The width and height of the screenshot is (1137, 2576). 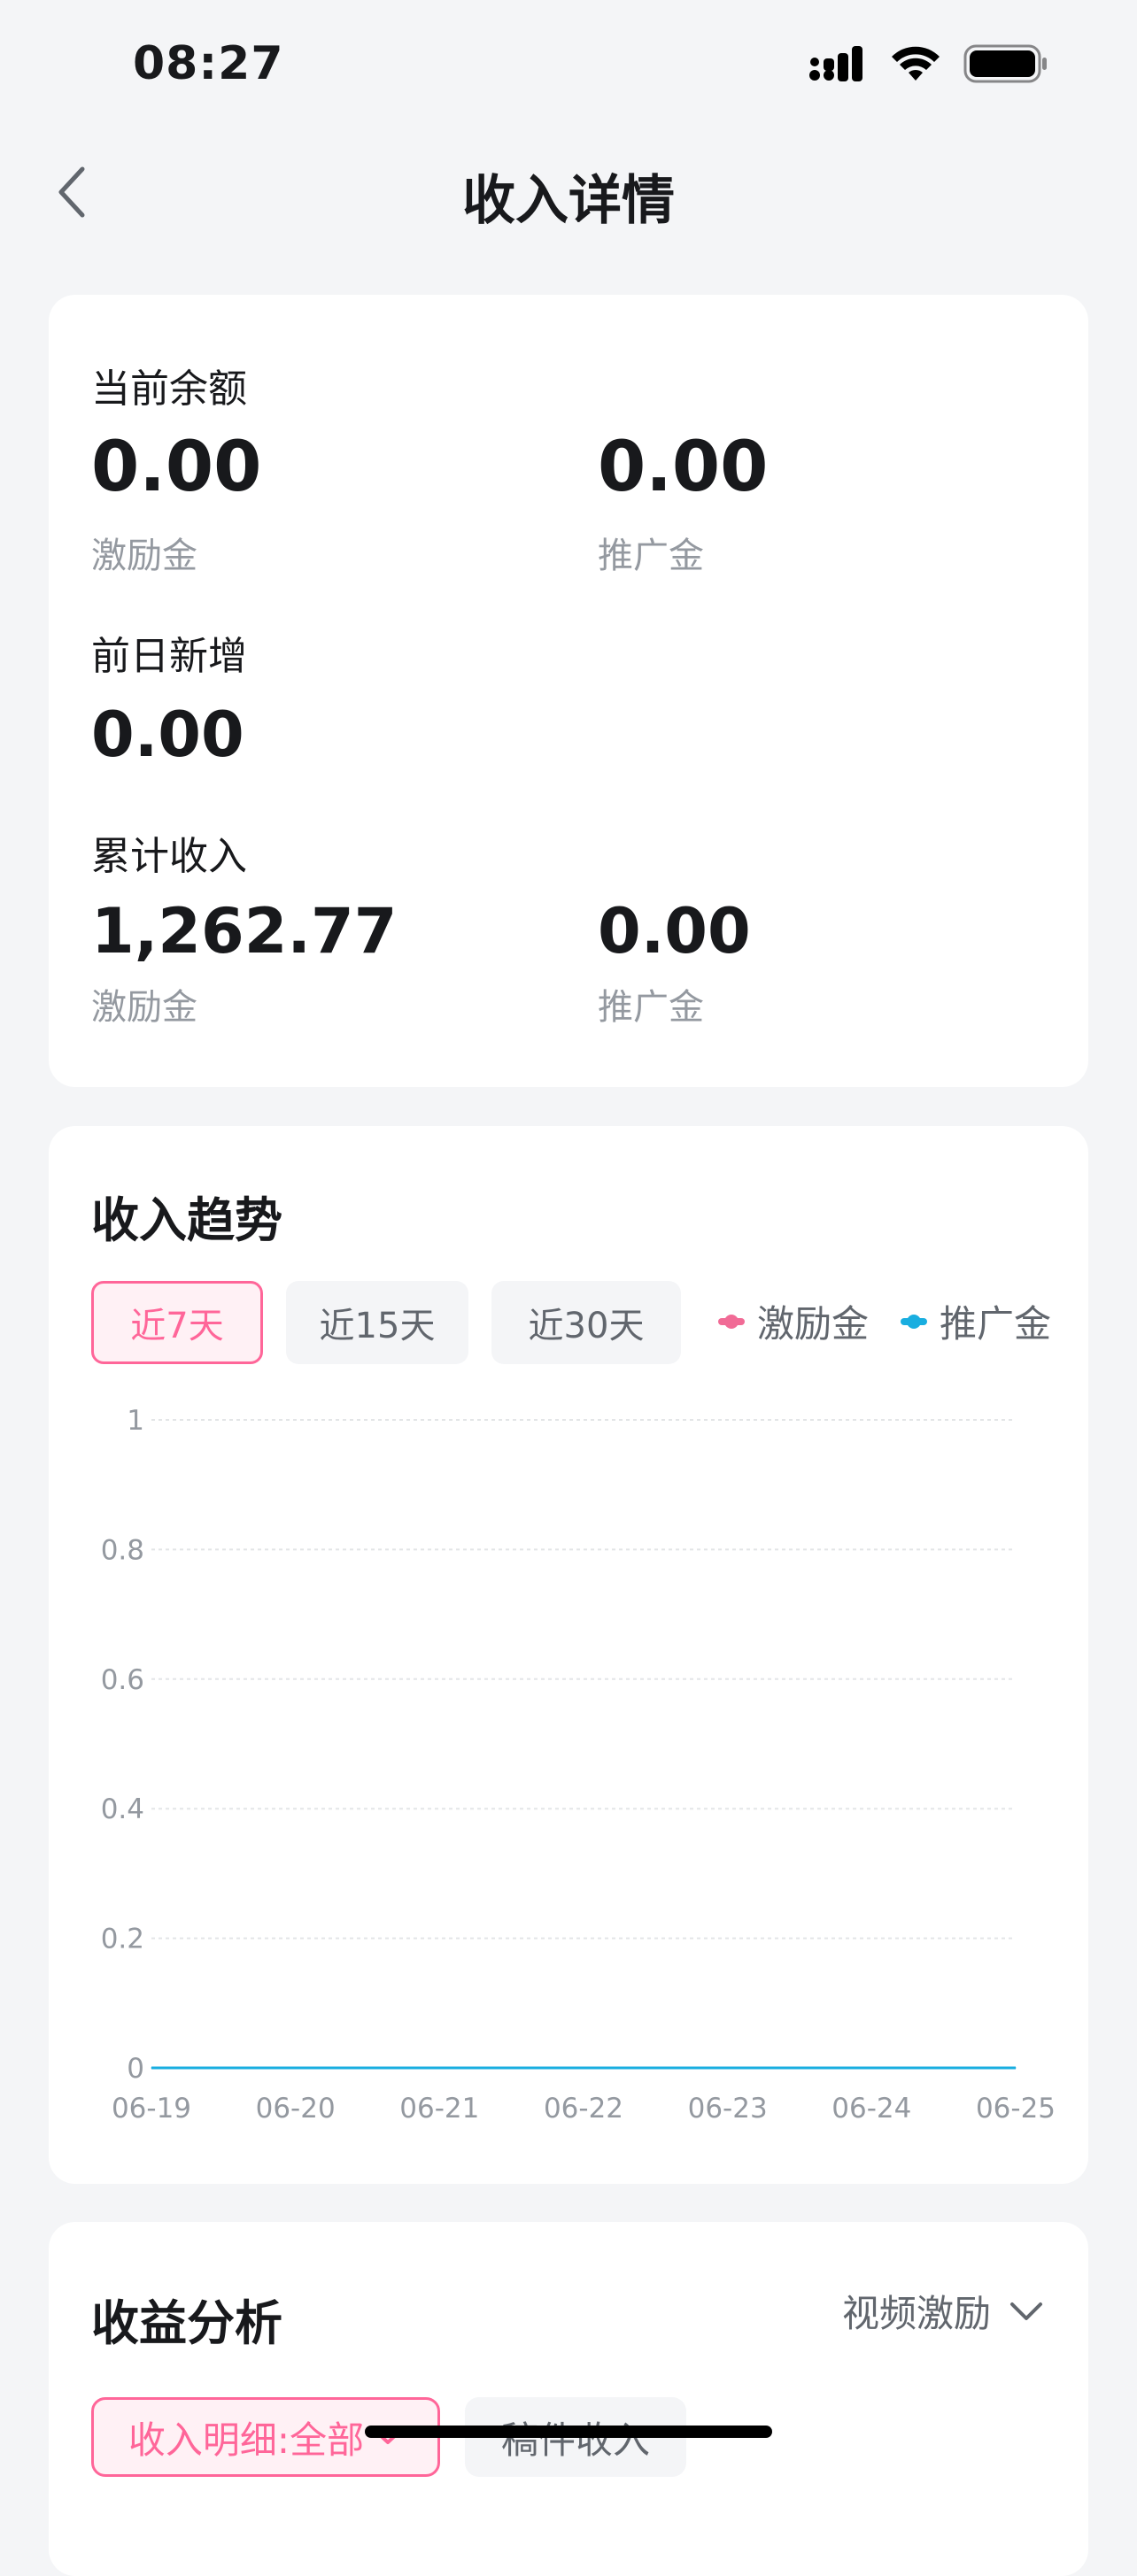 I want to click on analysis-title: 收益分析, so click(x=186, y=2323).